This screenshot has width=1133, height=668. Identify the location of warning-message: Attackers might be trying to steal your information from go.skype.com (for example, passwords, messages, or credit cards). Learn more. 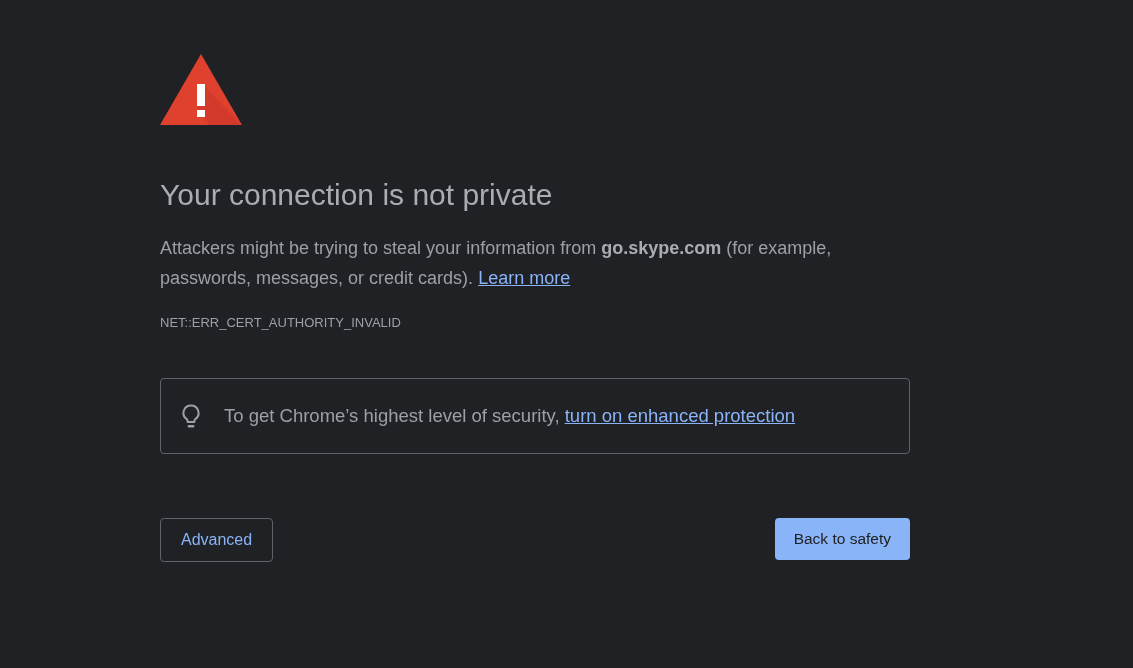
(496, 263).